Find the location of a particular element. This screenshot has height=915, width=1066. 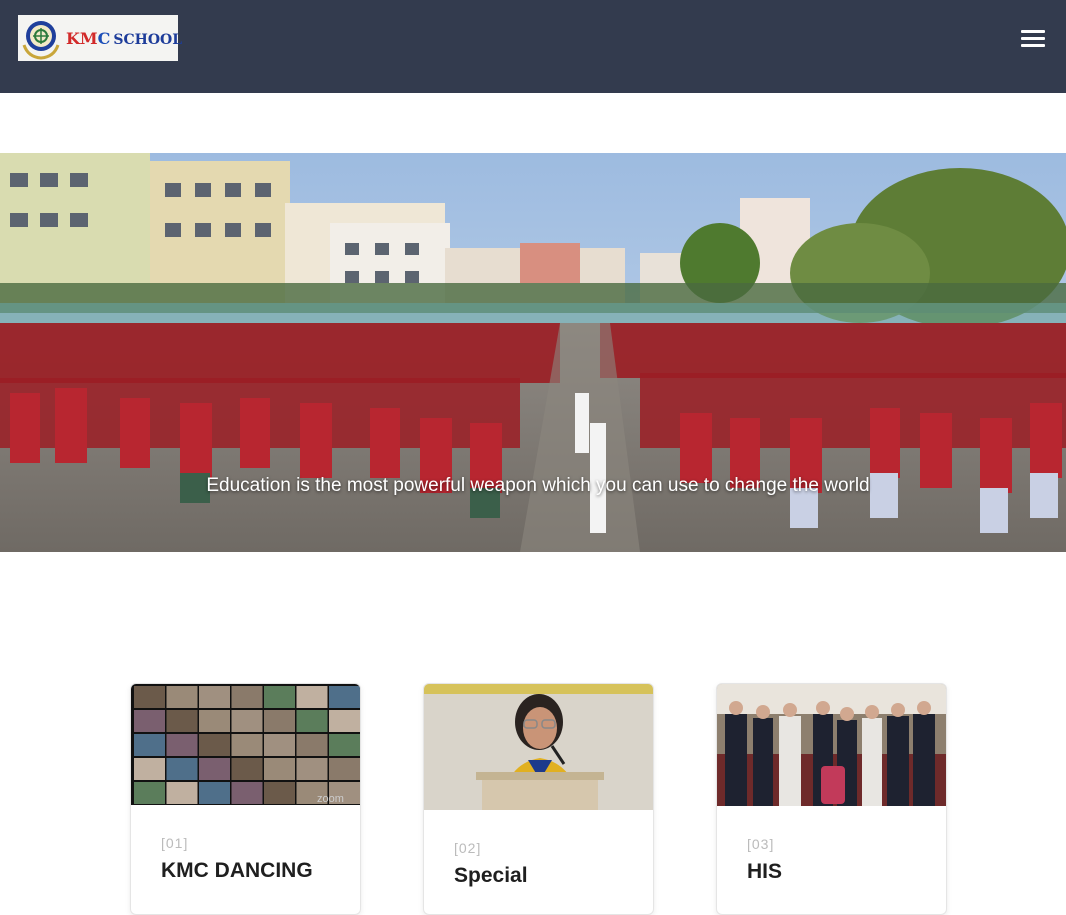

card-title: HIS is located at coordinates (764, 872).